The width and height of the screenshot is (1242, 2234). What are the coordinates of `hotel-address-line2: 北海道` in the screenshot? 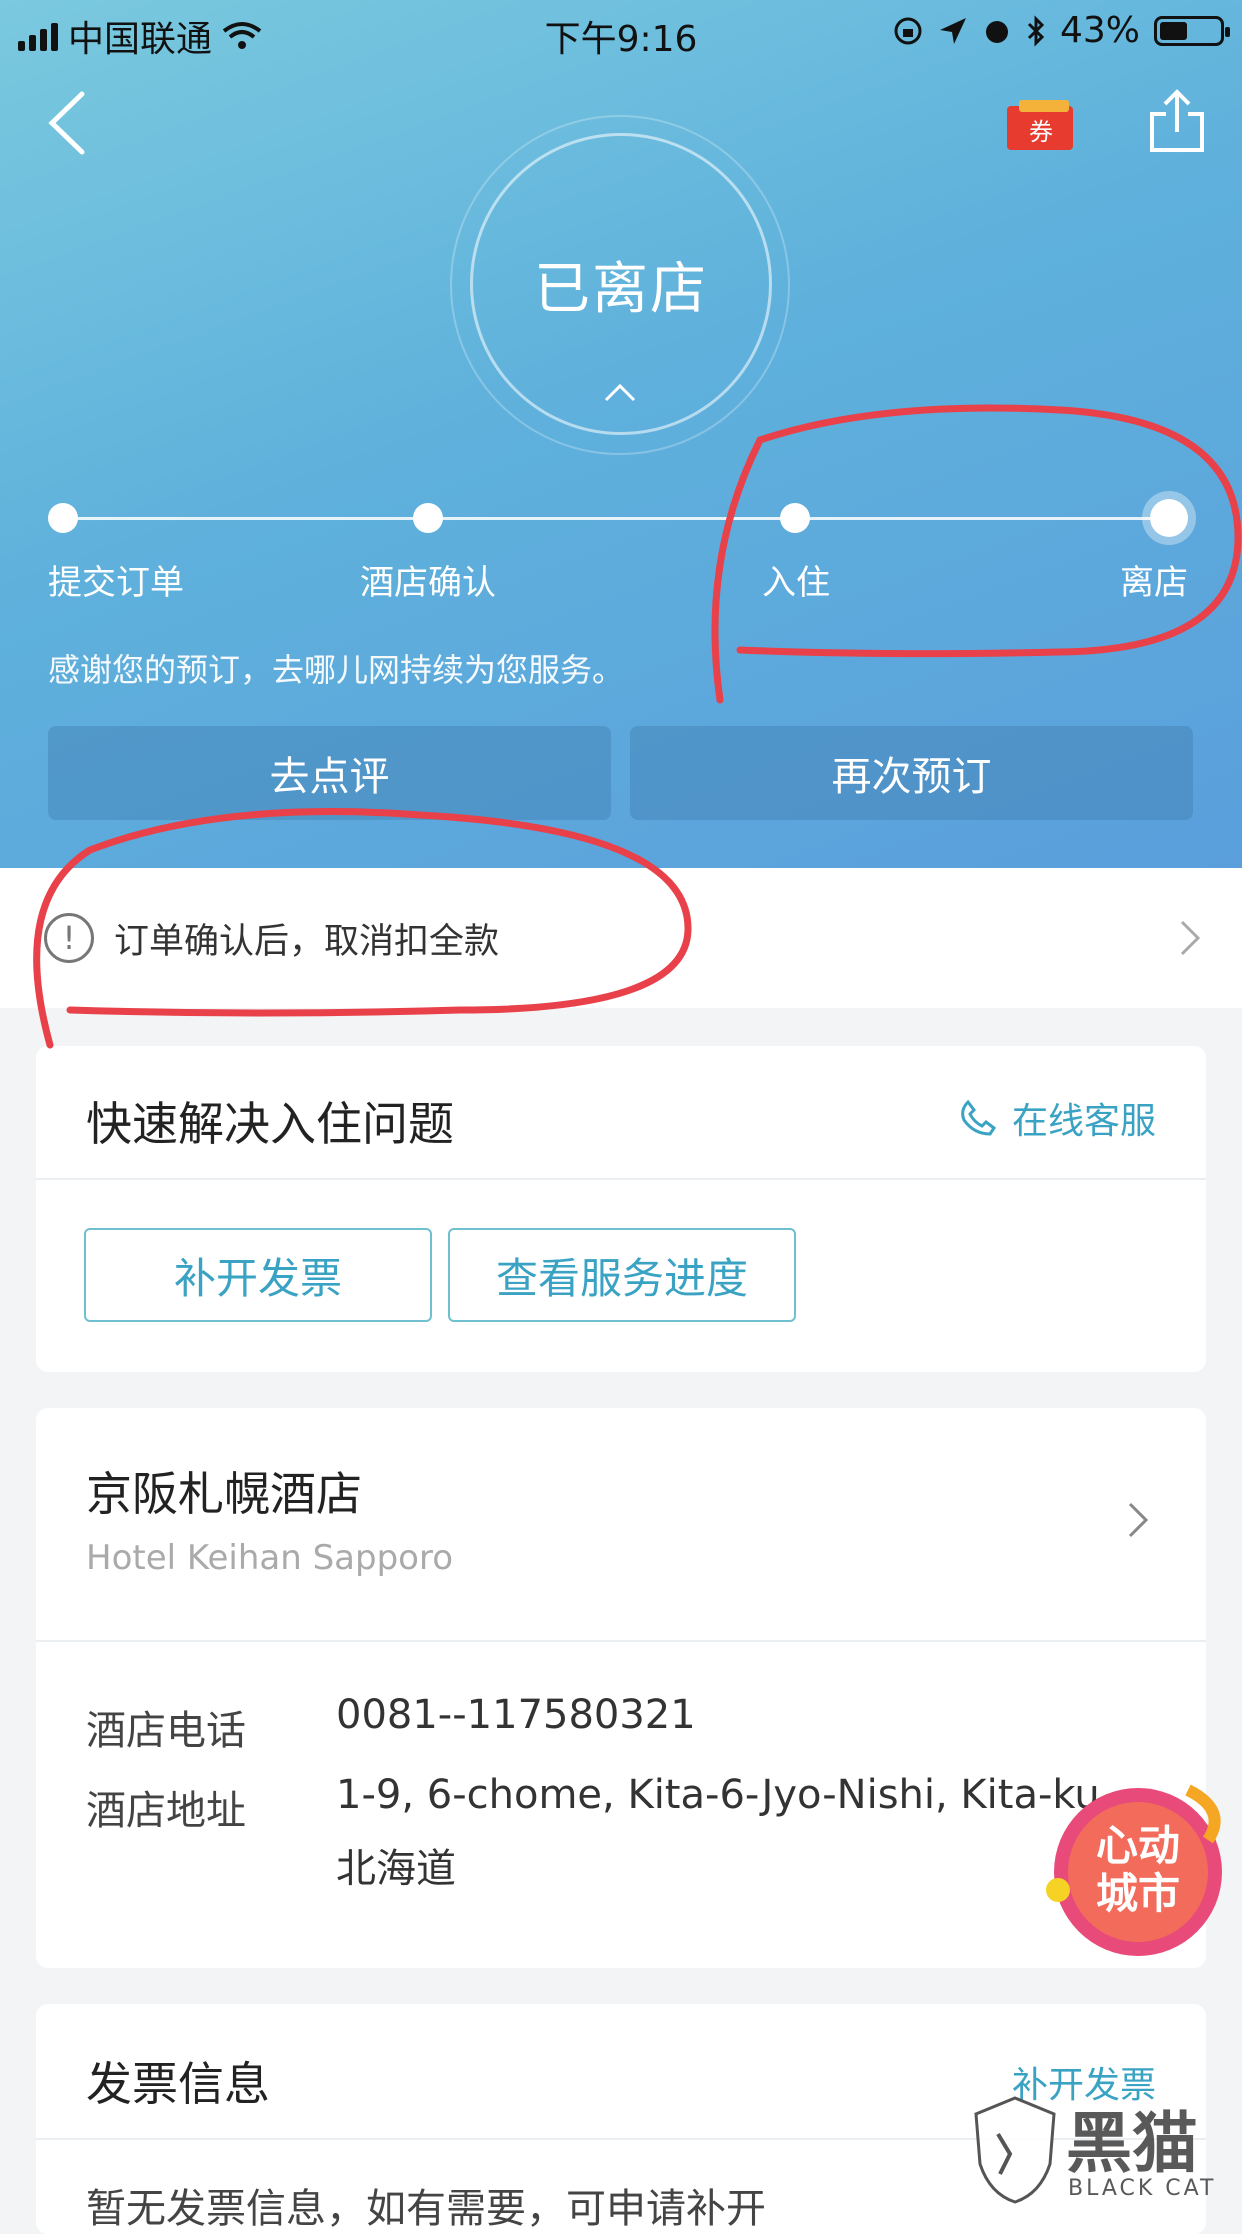 It's located at (396, 1869).